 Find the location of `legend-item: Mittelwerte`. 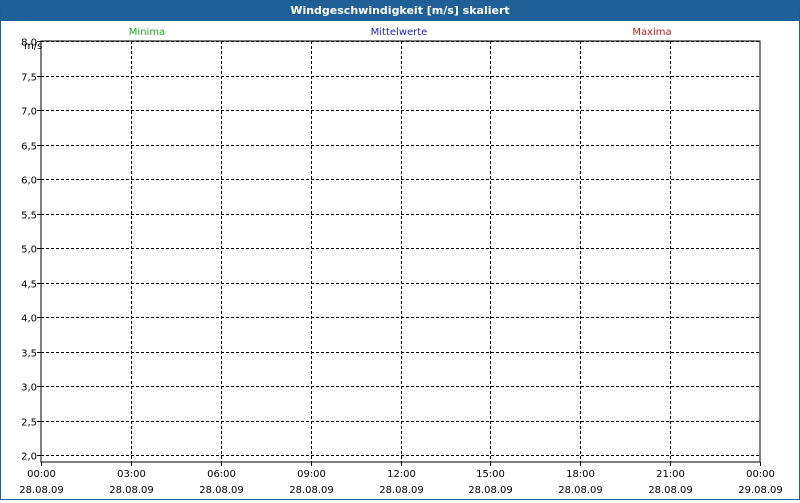

legend-item: Mittelwerte is located at coordinates (399, 32).